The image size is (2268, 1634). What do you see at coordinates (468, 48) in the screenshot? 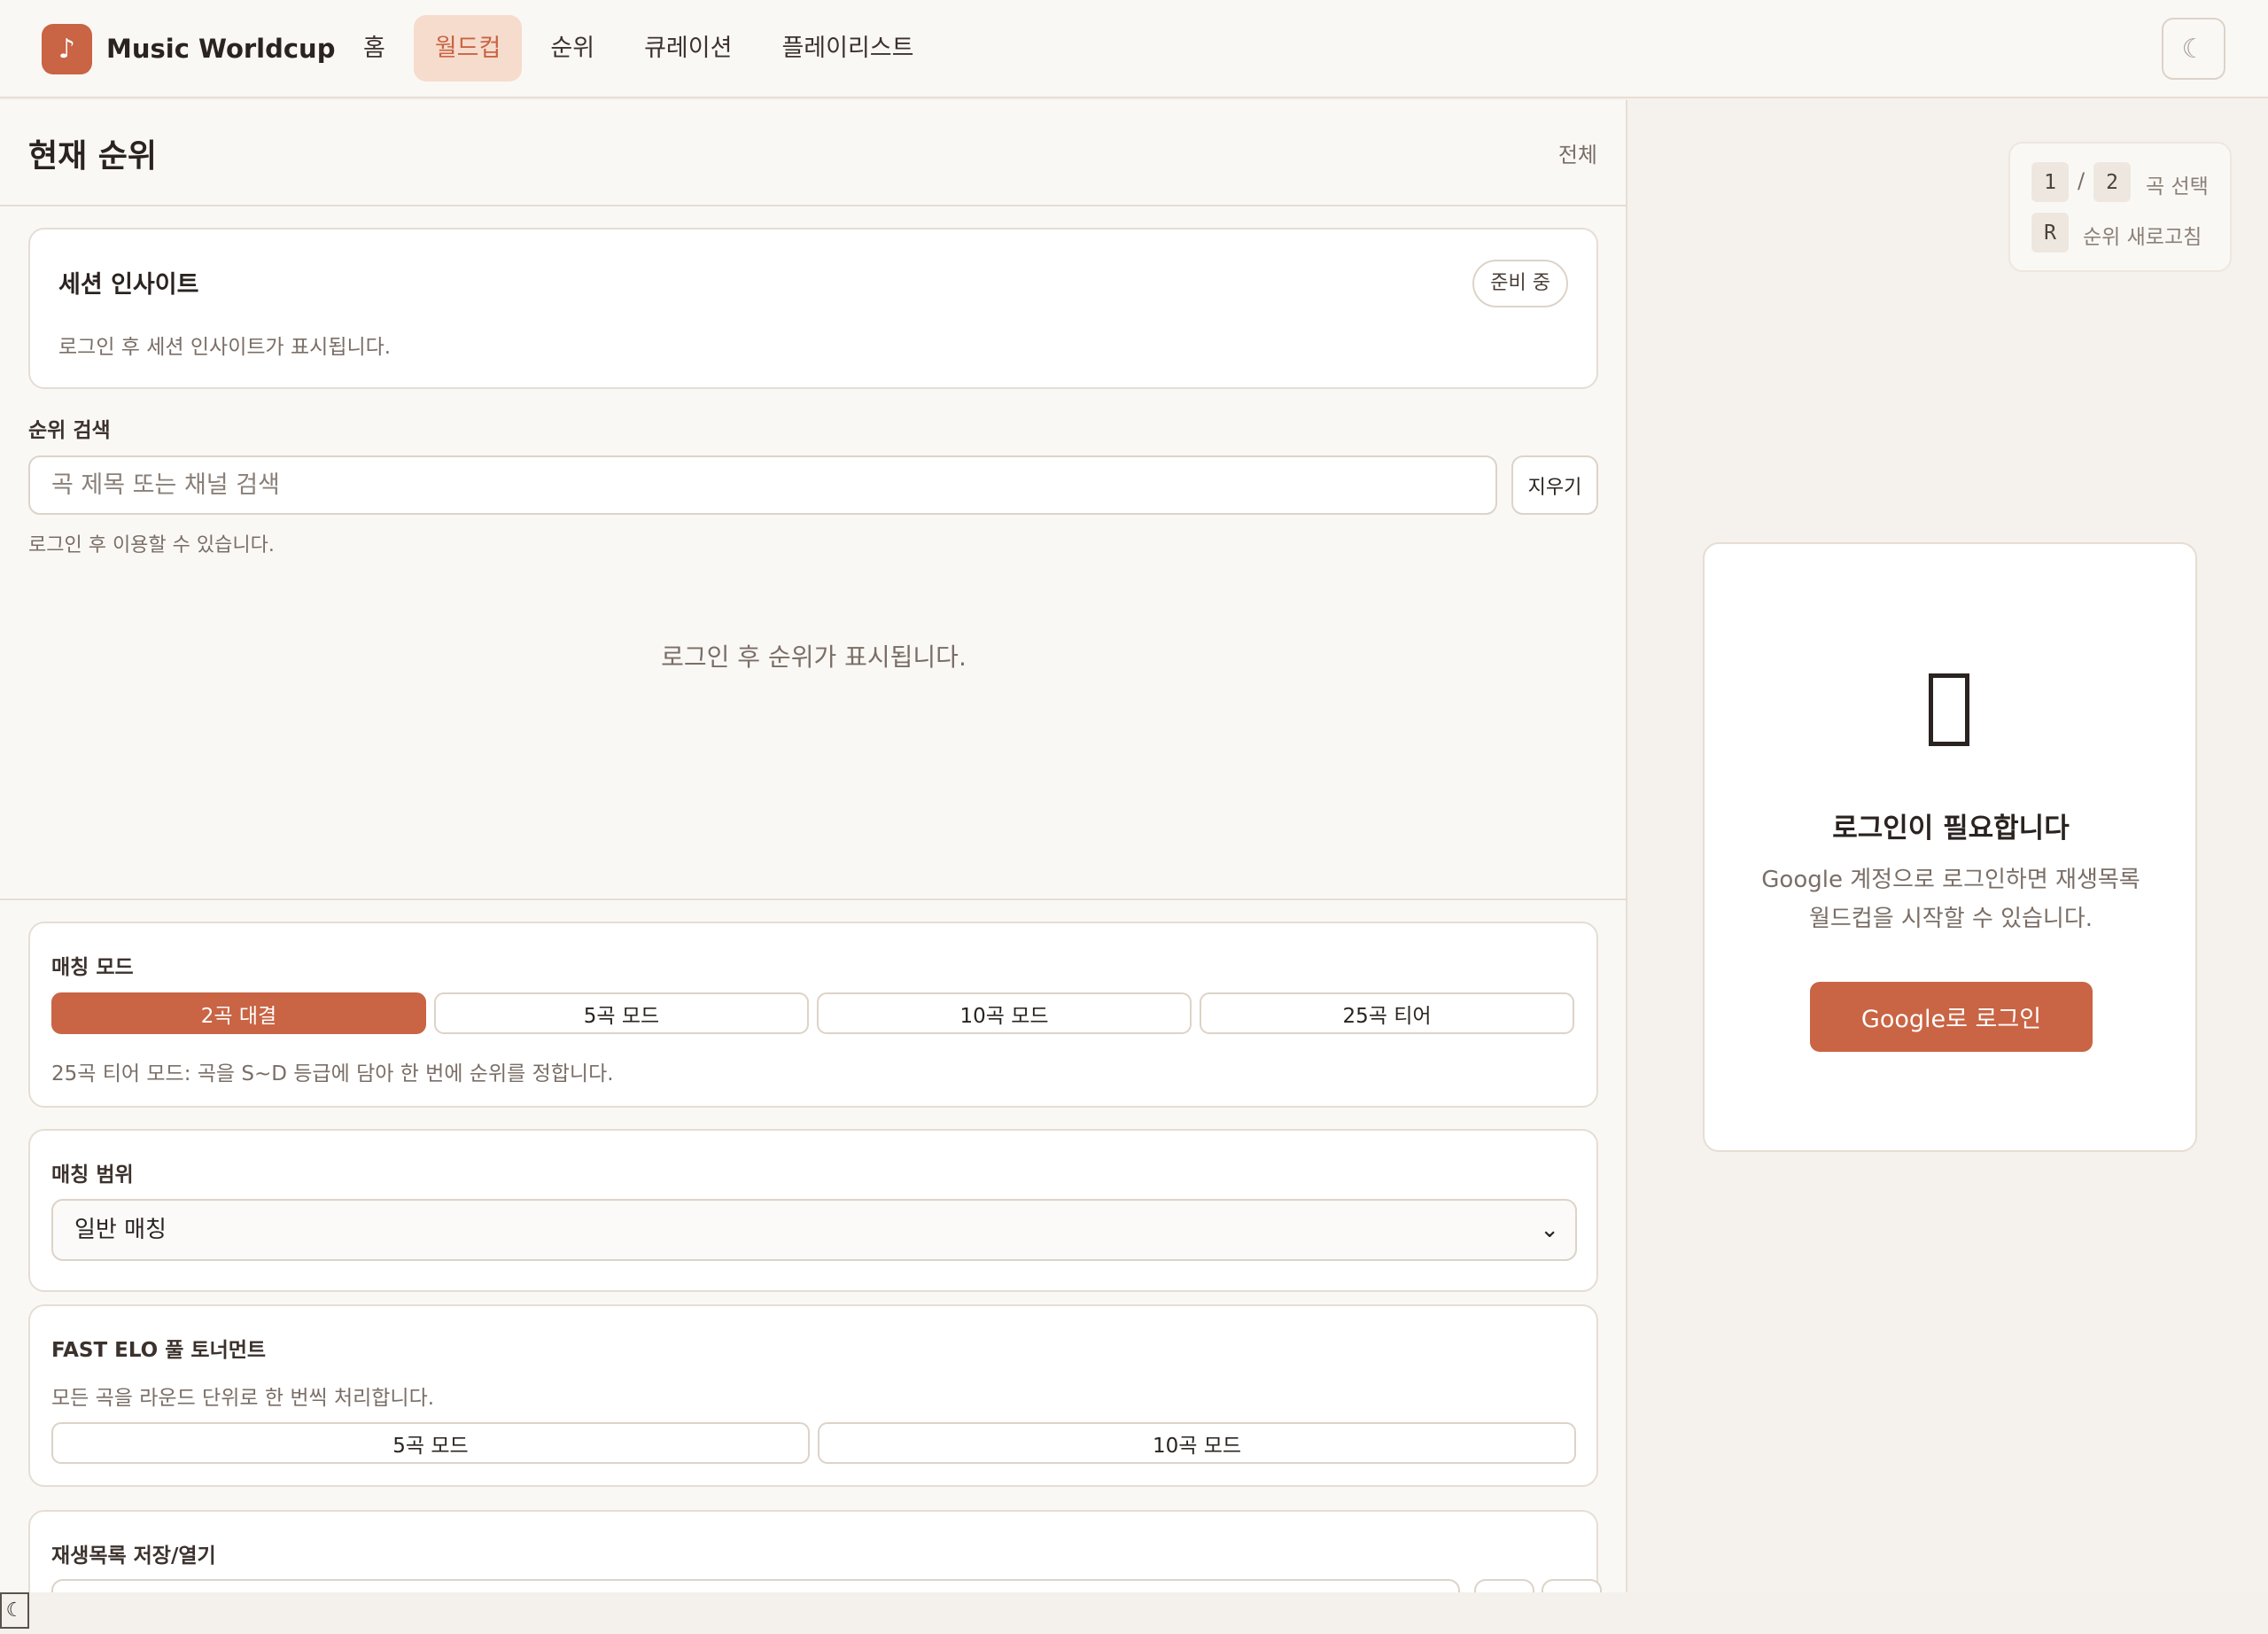
I see `nav-worldcup: 월드컵` at bounding box center [468, 48].